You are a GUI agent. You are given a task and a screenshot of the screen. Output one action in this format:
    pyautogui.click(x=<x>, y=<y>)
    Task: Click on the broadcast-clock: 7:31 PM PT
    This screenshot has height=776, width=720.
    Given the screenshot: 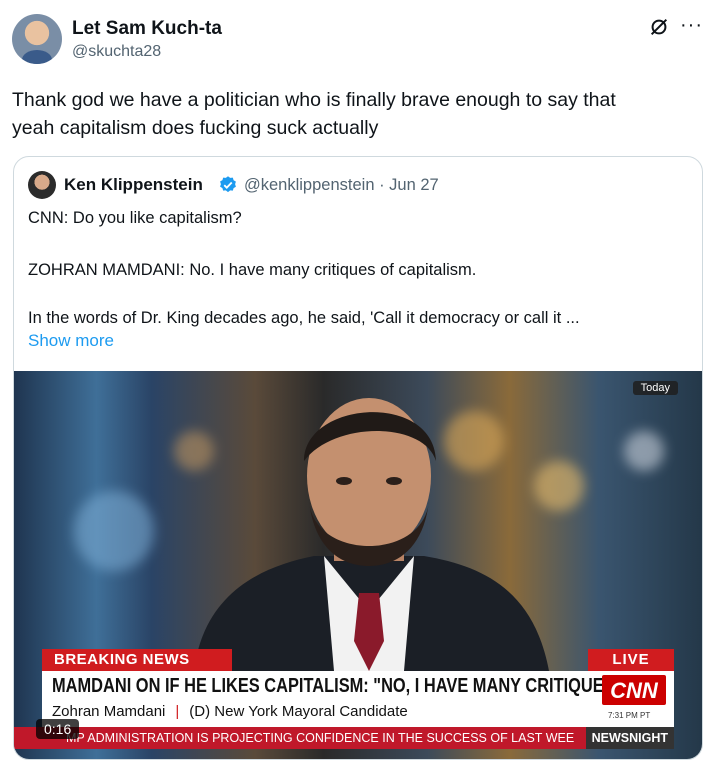 What is the action you would take?
    pyautogui.click(x=629, y=715)
    